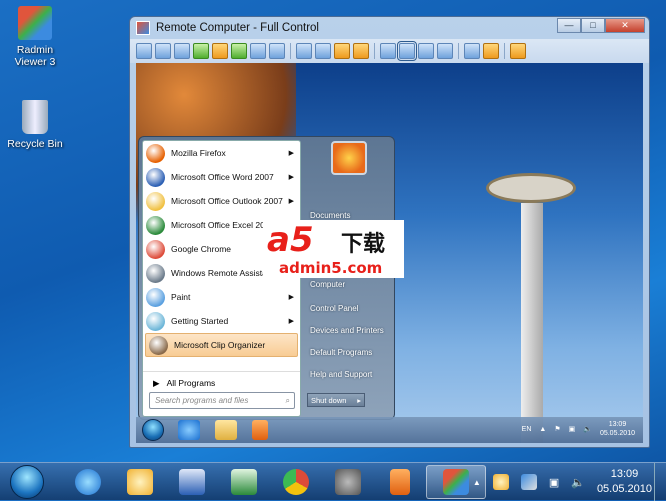 This screenshot has height=501, width=666. What do you see at coordinates (144, 51) in the screenshot?
I see `full-control-icon` at bounding box center [144, 51].